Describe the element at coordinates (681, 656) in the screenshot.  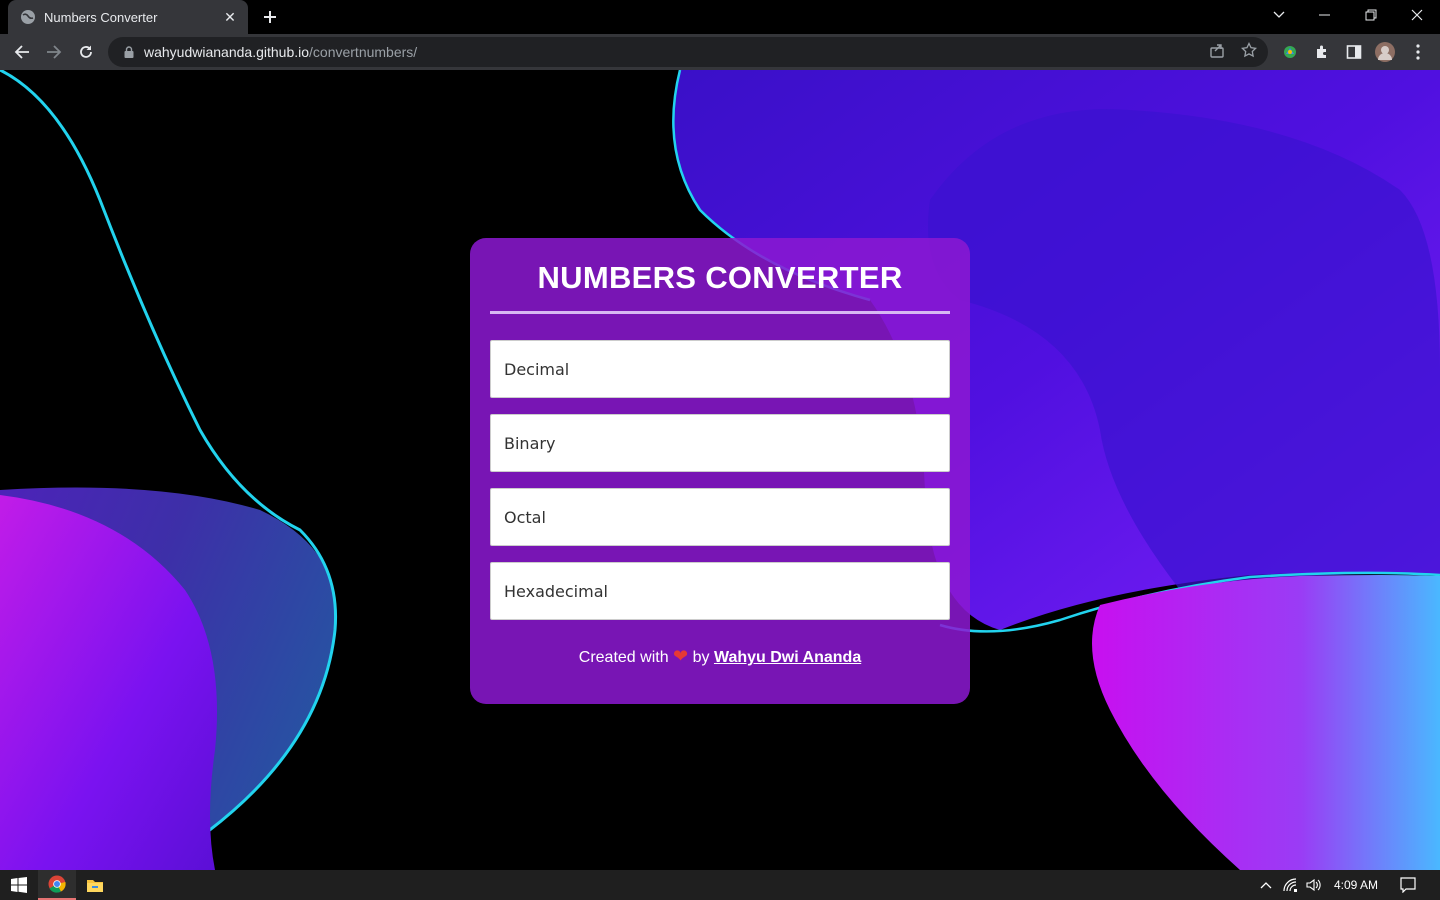
I see `heart-icon: ❤` at that location.